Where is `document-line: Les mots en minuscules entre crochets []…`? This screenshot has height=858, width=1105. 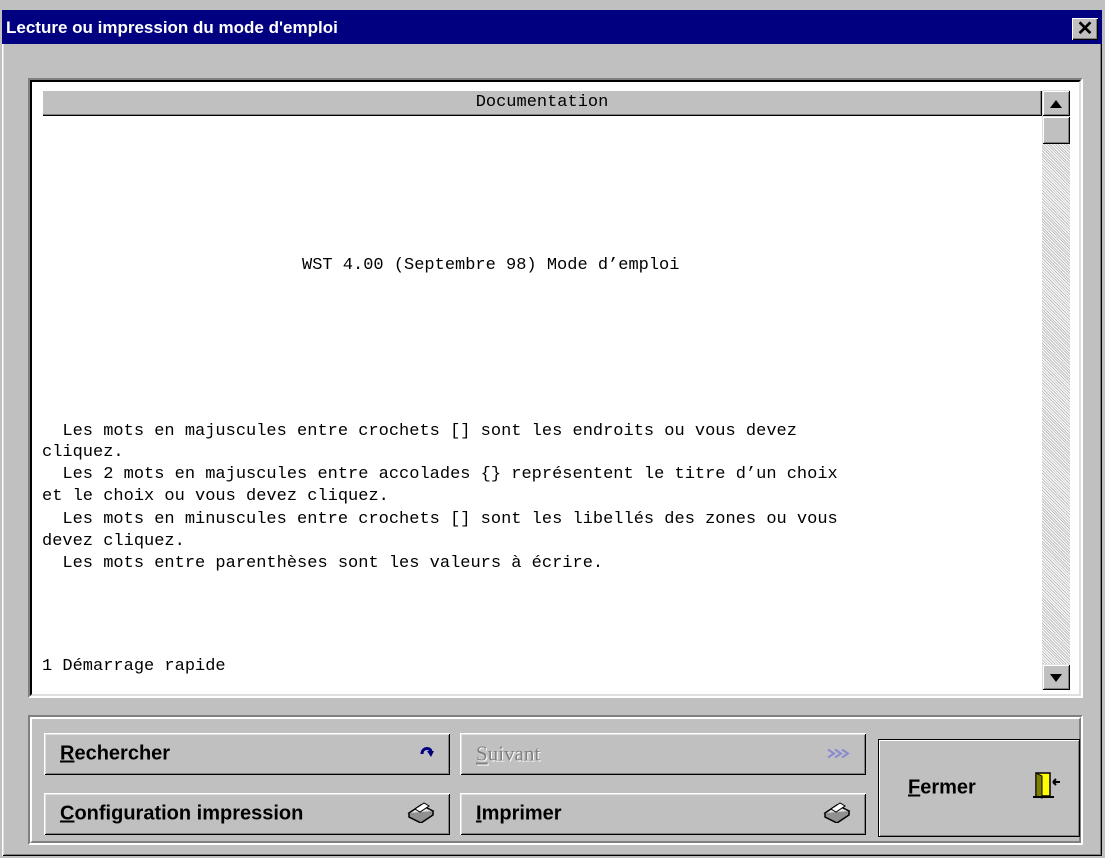 document-line: Les mots en minuscules entre crochets []… is located at coordinates (440, 519).